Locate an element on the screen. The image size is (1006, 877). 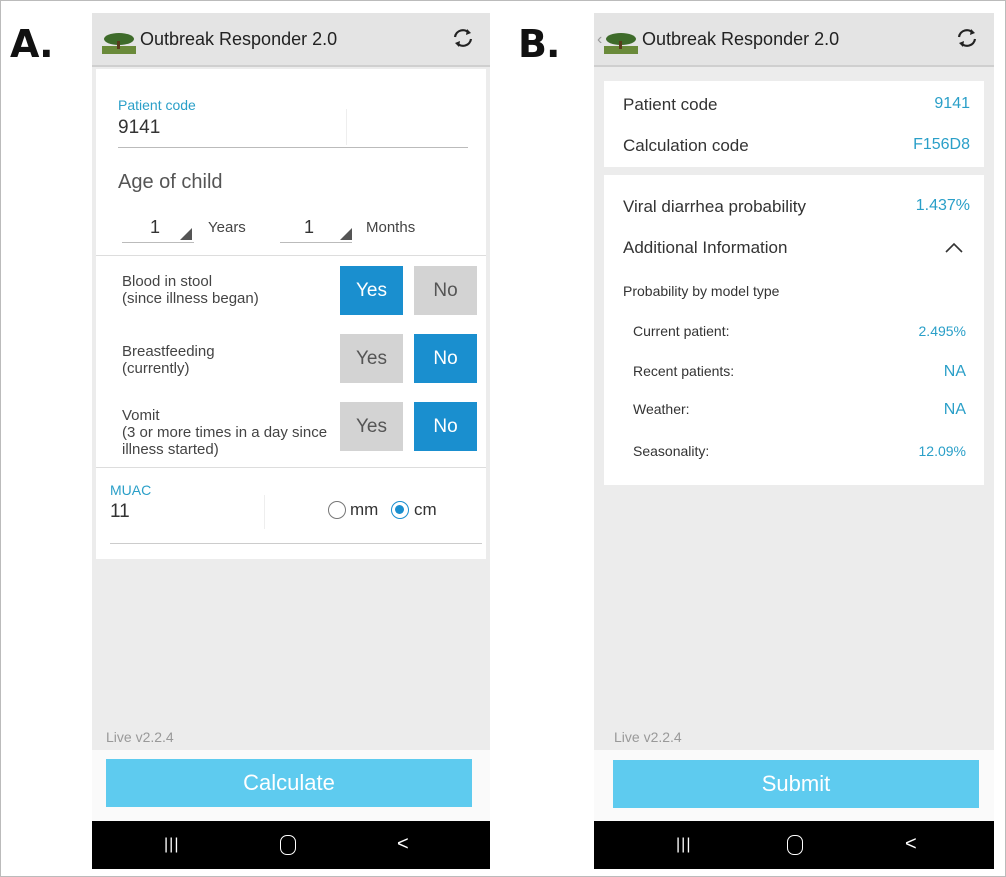
unit-mm-radio is located at coordinates (337, 510).